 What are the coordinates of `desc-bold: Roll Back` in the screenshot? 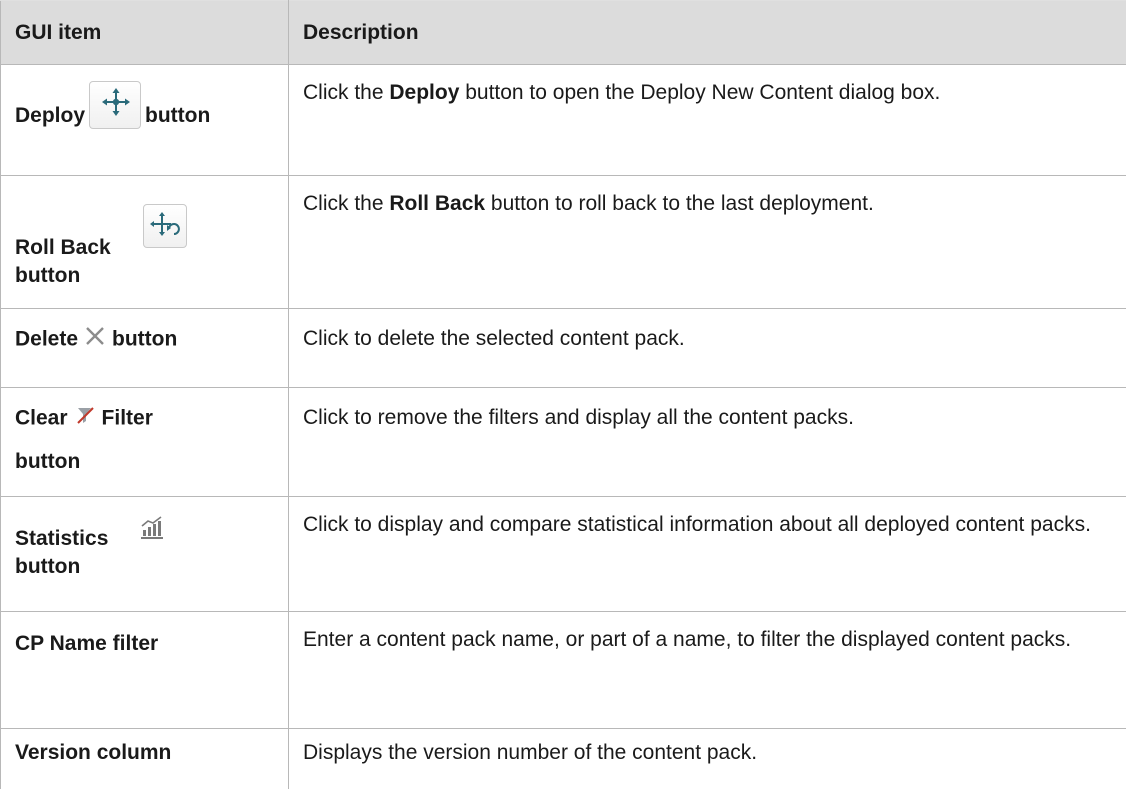 It's located at (437, 203).